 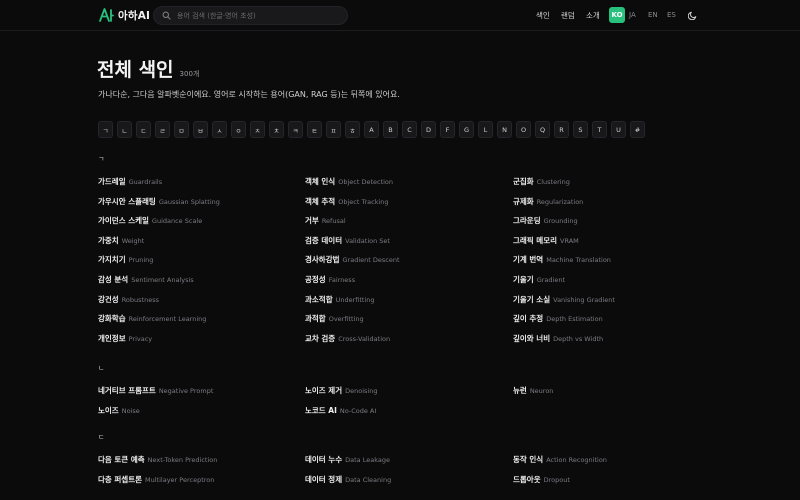 What do you see at coordinates (542, 129) in the screenshot?
I see `jump-button: Q` at bounding box center [542, 129].